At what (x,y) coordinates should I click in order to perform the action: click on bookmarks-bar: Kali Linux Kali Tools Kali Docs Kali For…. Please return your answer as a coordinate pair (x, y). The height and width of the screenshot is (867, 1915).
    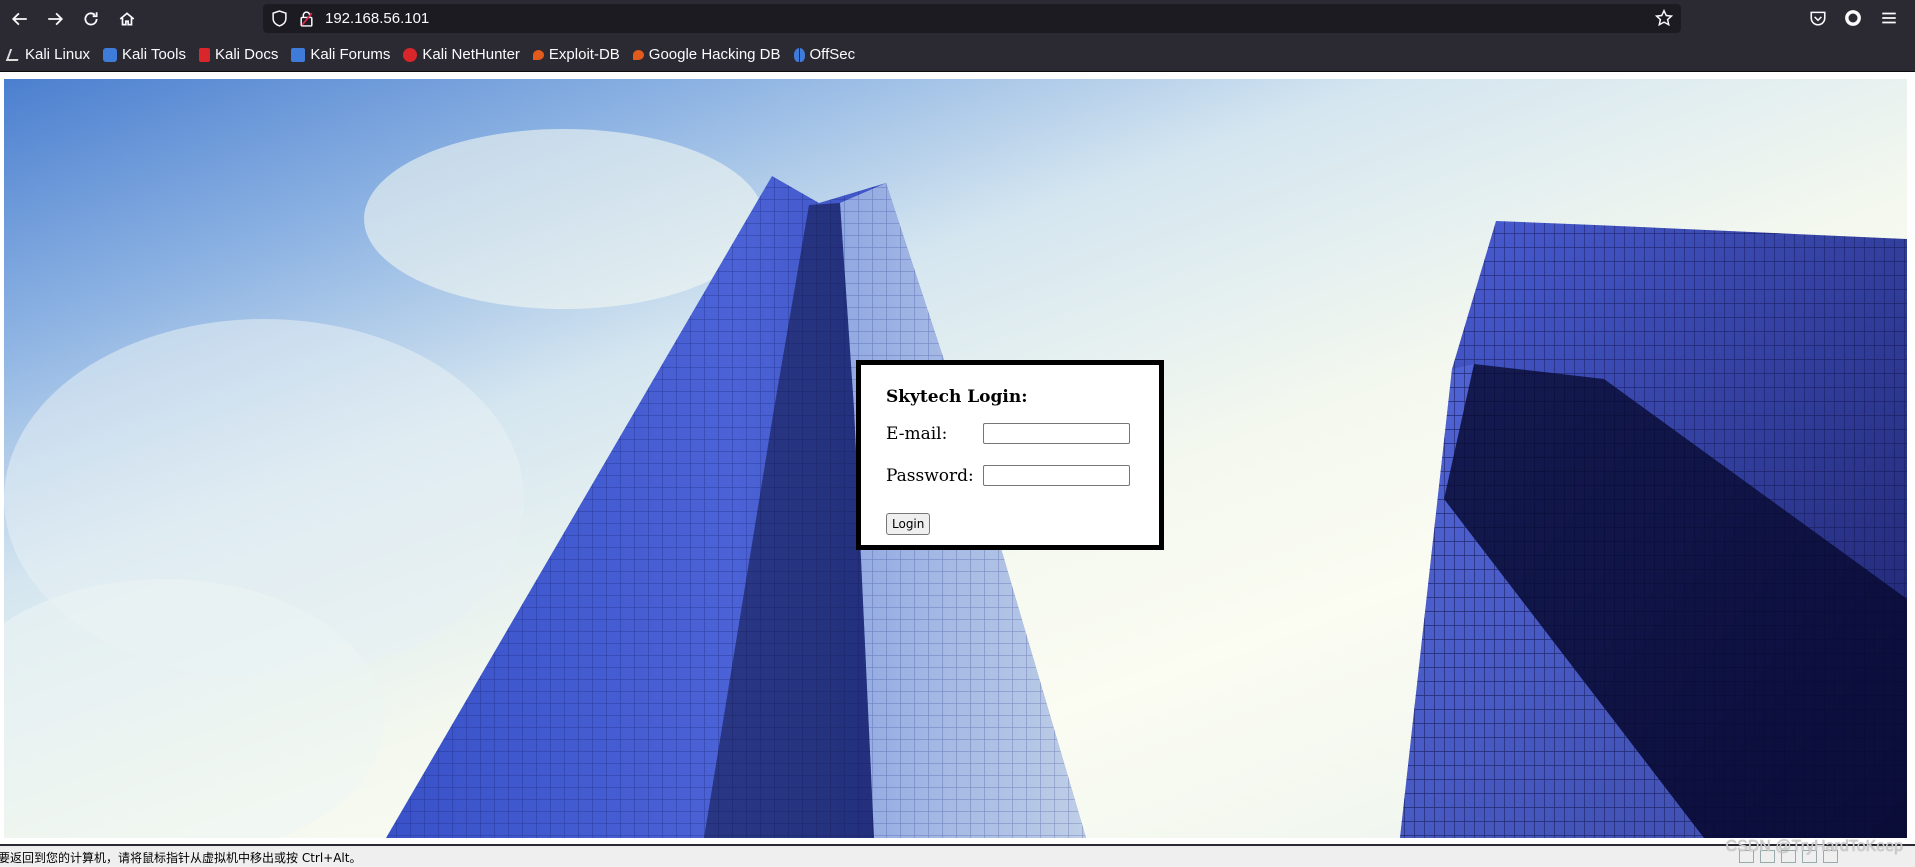
    Looking at the image, I should click on (957, 55).